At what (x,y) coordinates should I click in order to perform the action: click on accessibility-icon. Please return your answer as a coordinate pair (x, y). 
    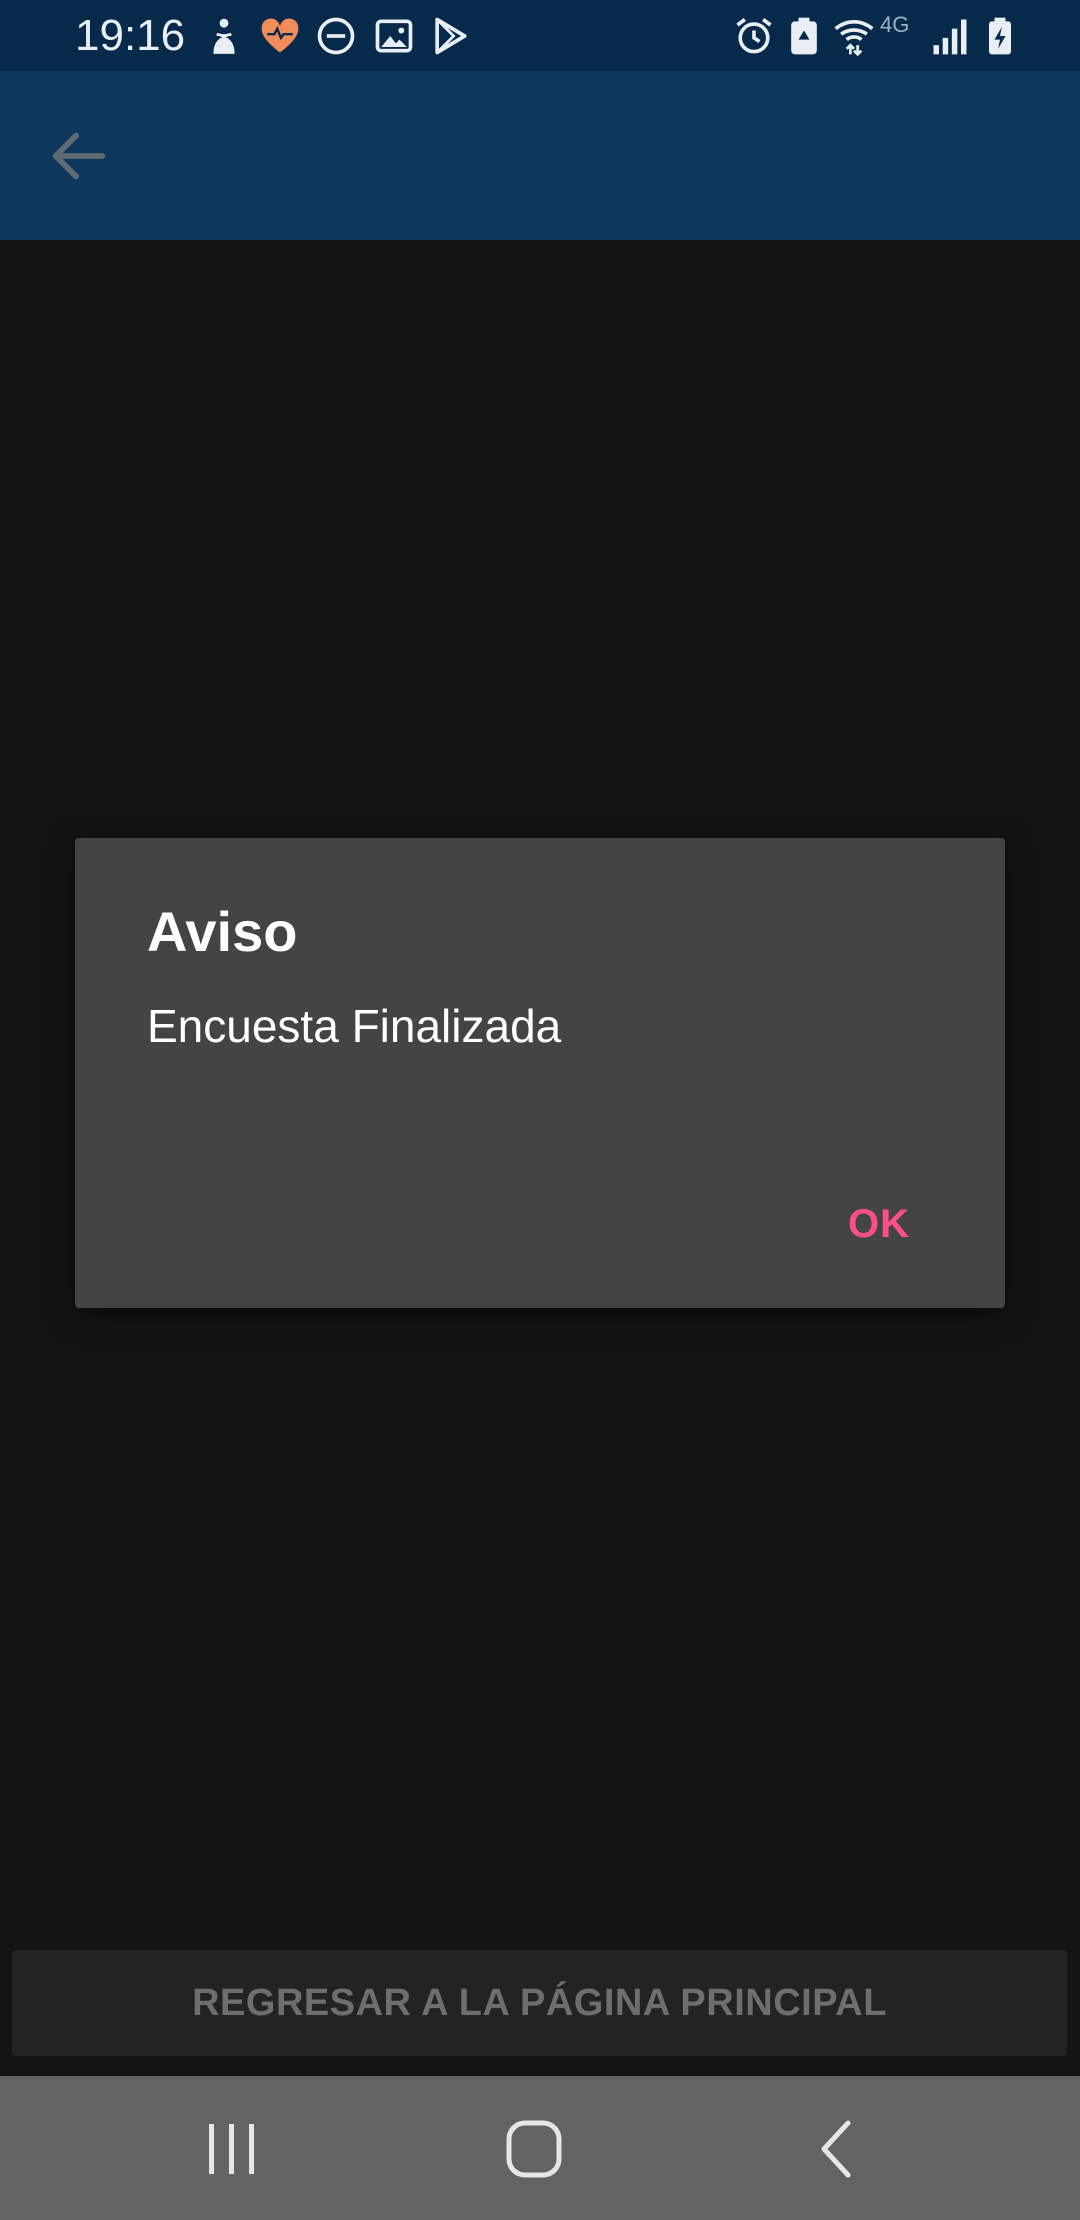
    Looking at the image, I should click on (224, 36).